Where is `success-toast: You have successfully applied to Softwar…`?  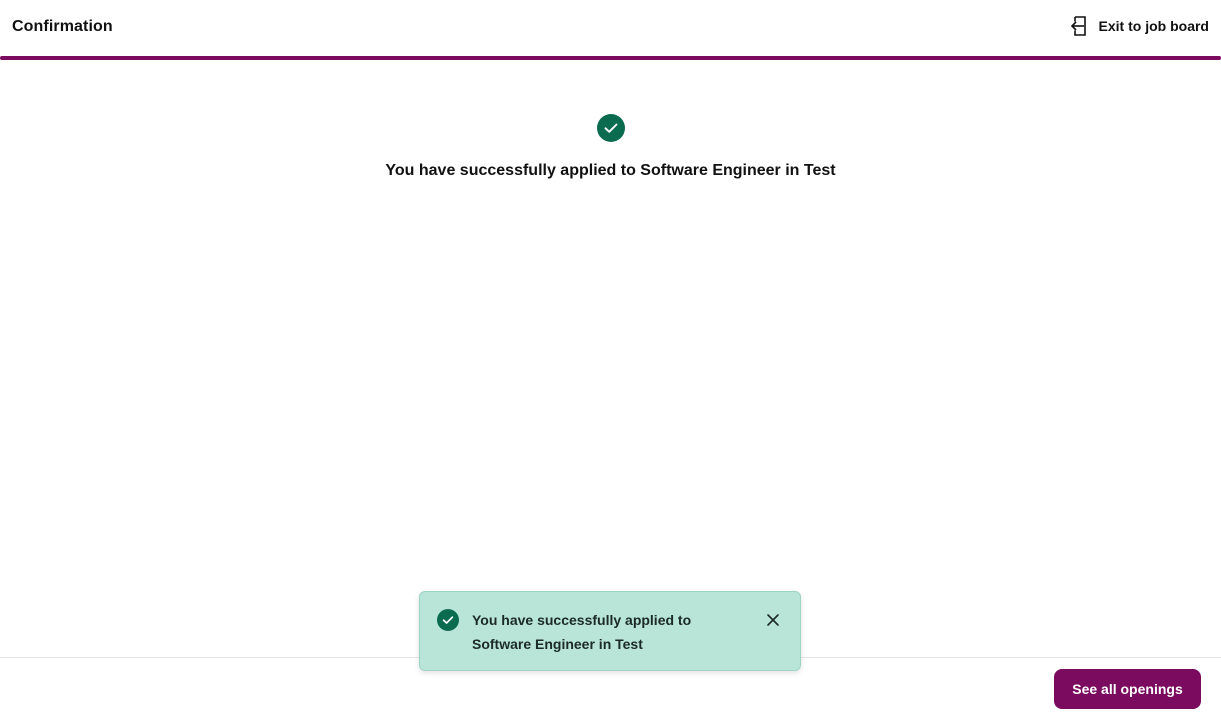
success-toast: You have successfully applied to Softwar… is located at coordinates (610, 631).